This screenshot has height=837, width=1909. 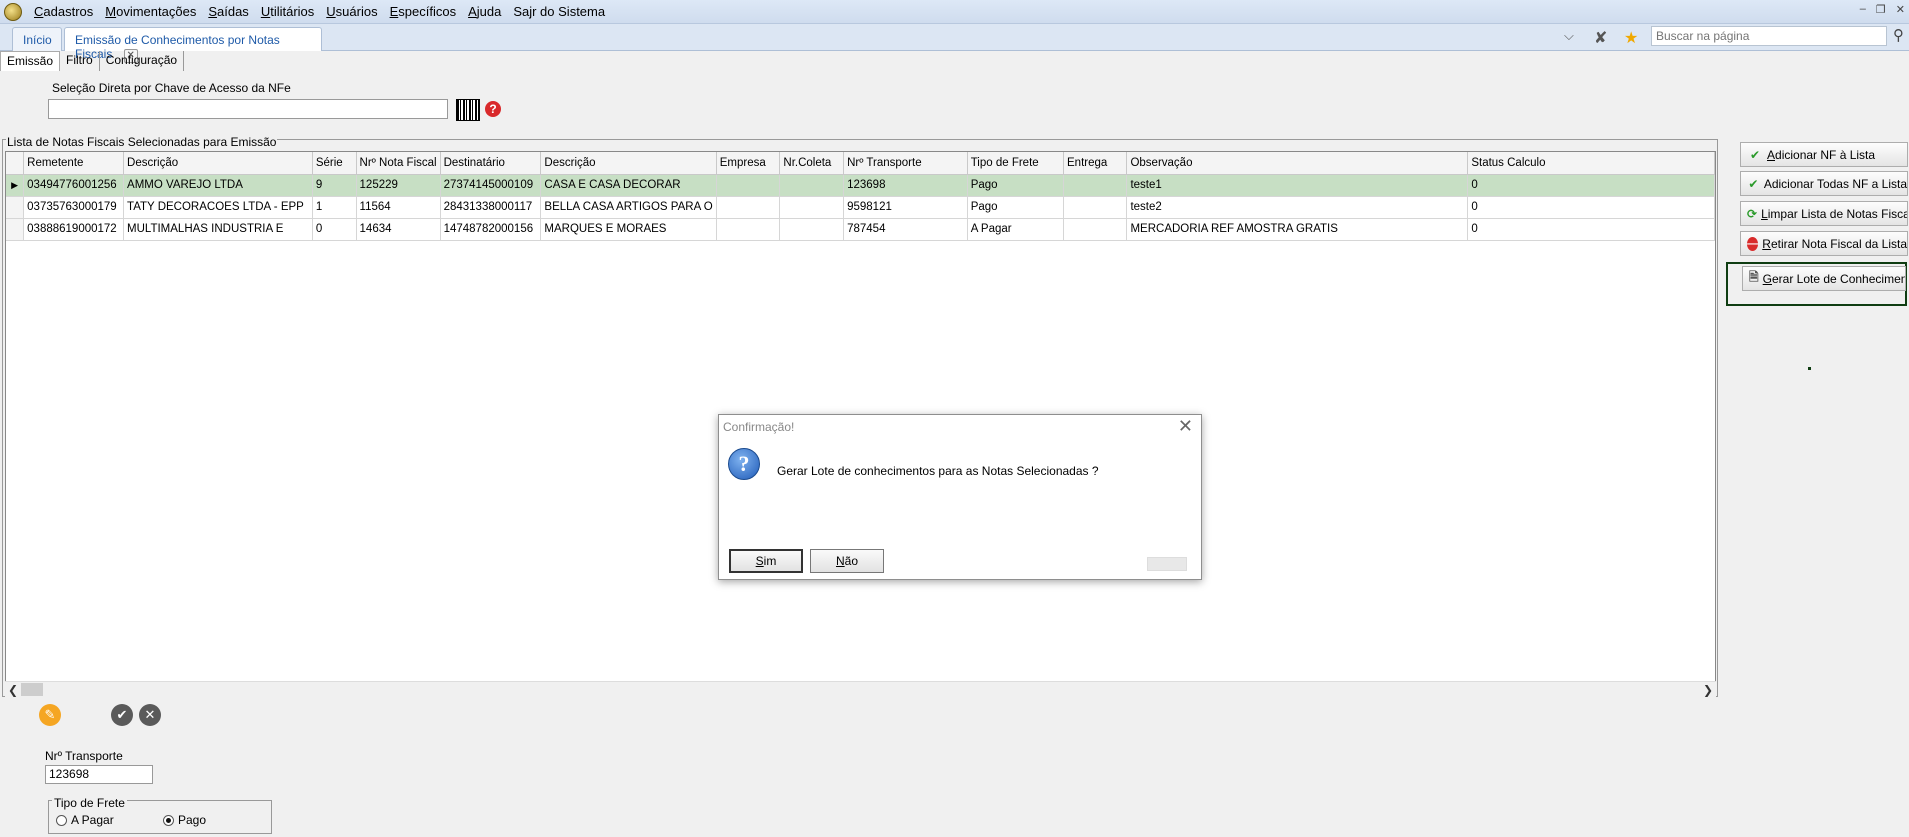 I want to click on transport-input: 123698, so click(x=99, y=774).